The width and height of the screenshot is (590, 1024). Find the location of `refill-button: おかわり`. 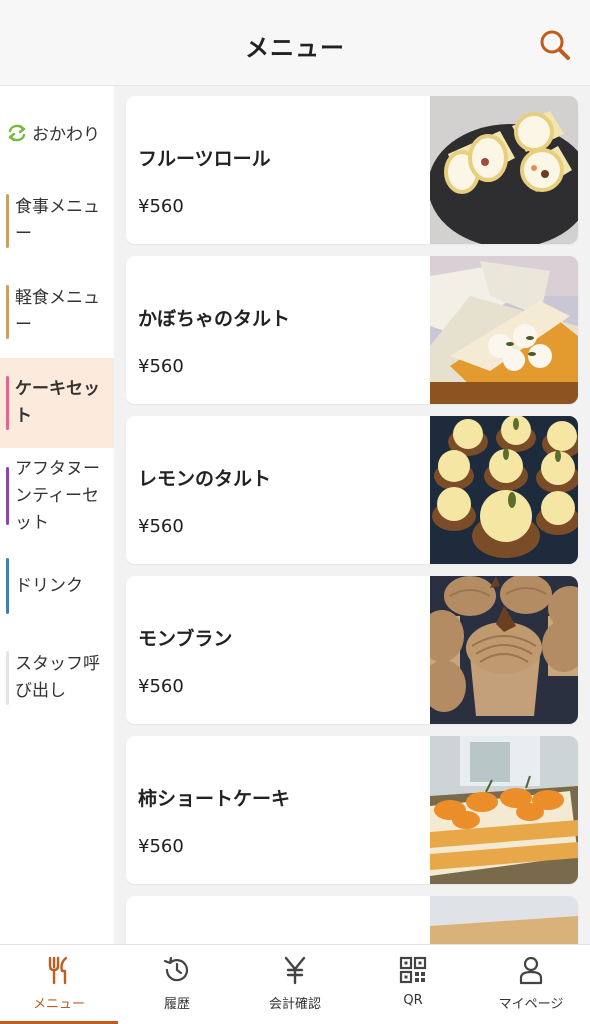

refill-button: おかわり is located at coordinates (53, 132).